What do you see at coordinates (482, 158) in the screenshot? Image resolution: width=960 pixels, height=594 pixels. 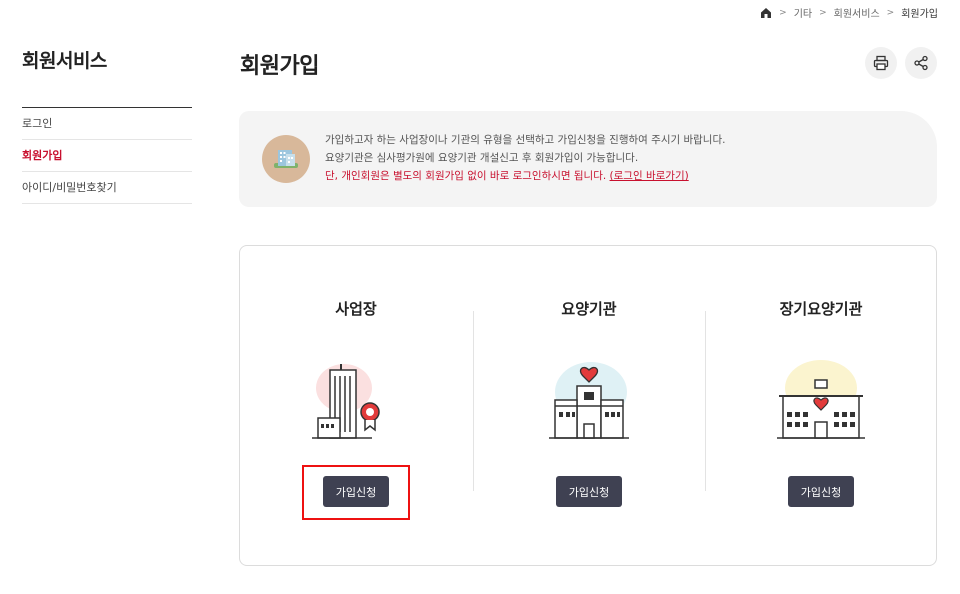 I see `notice-line: 요양기관은 심사평가원에 요양기관 개설신고 후 회원가입이 가능합니다.` at bounding box center [482, 158].